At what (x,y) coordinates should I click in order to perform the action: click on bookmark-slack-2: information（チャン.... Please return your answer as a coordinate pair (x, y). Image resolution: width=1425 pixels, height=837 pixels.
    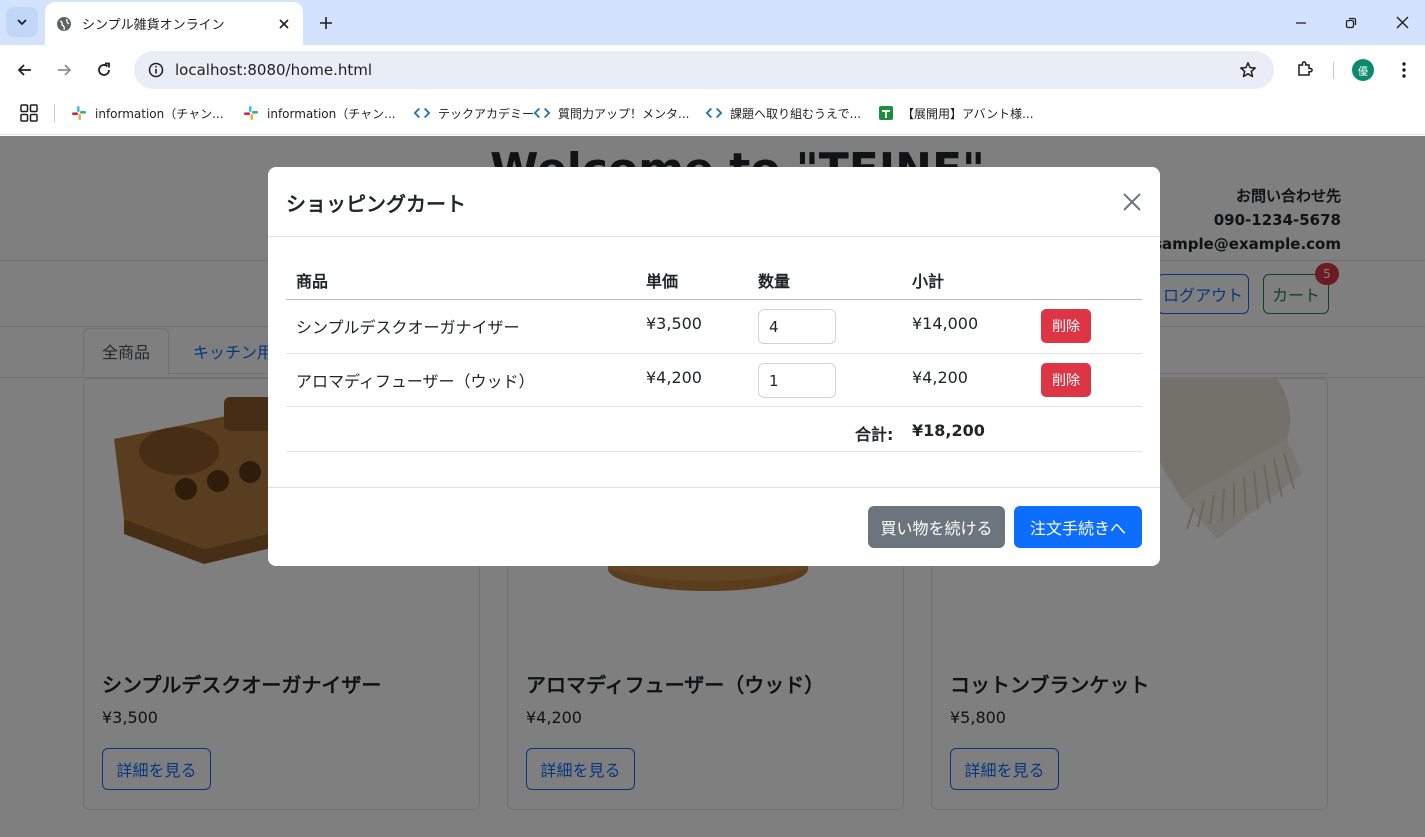
    Looking at the image, I should click on (319, 113).